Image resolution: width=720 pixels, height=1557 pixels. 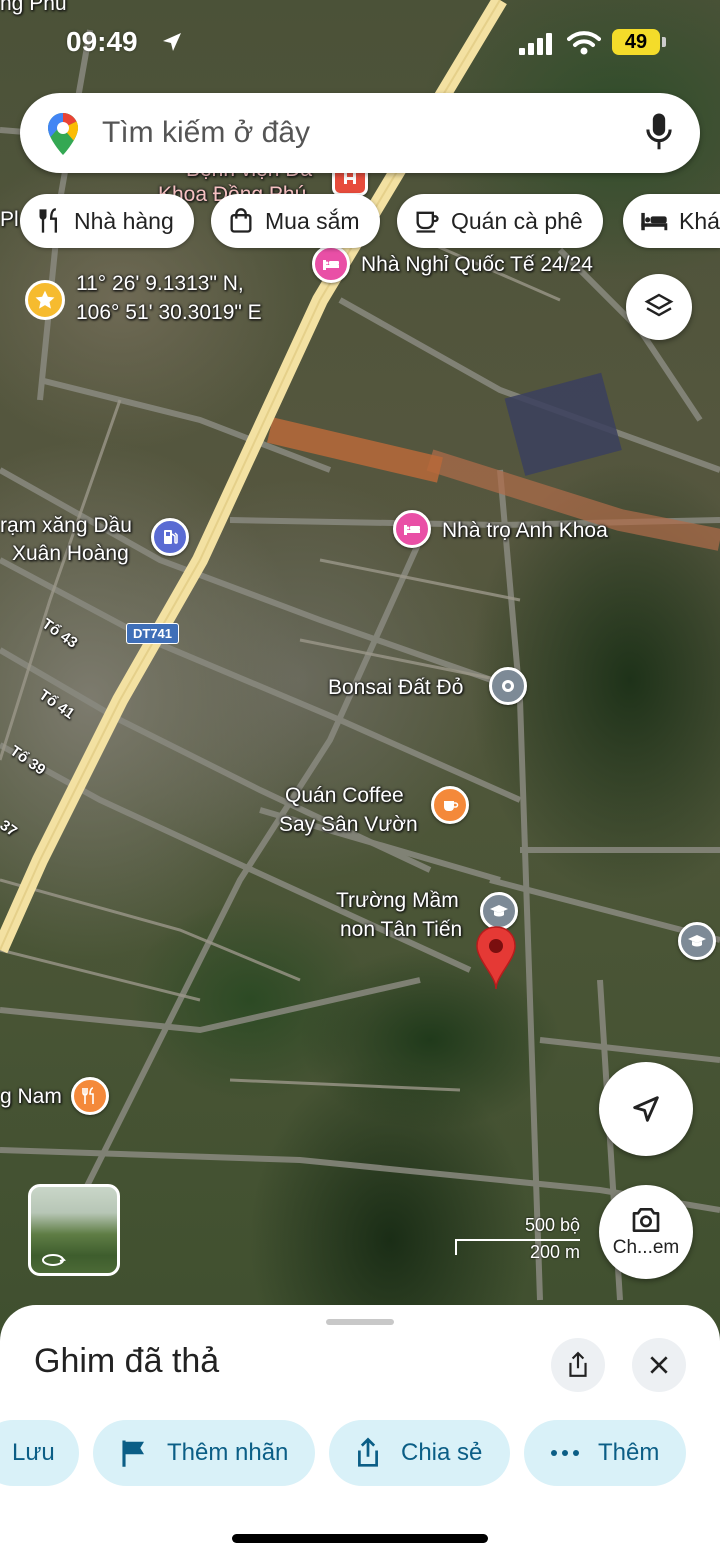 I want to click on google-maps-logo-icon, so click(x=63, y=134).